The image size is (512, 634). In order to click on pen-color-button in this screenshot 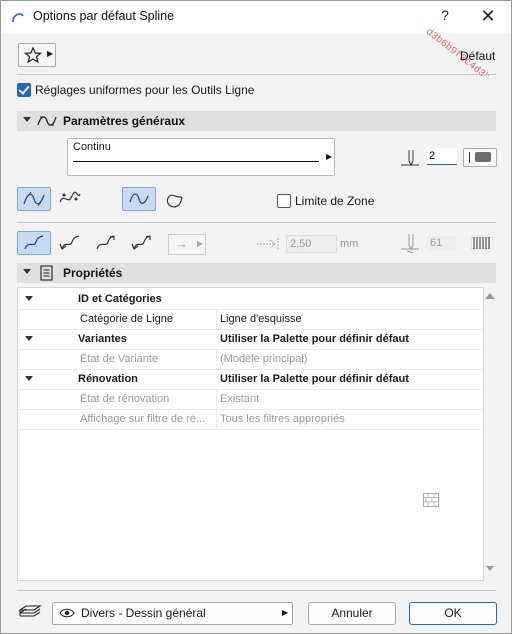, I will do `click(480, 157)`.